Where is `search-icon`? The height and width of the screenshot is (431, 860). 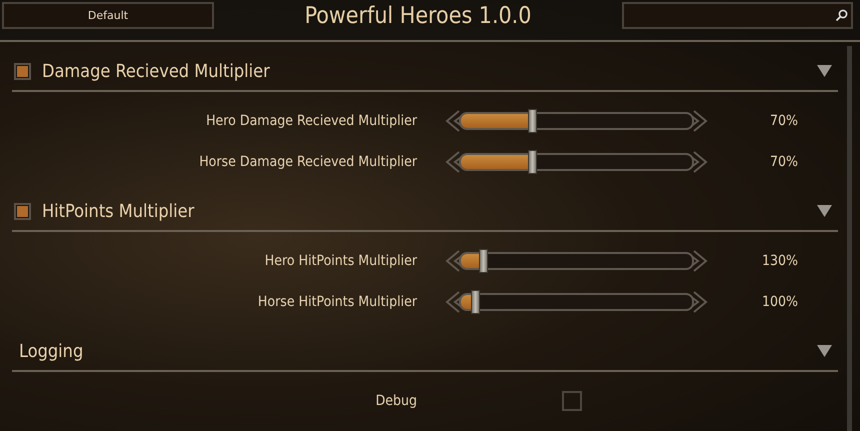
search-icon is located at coordinates (841, 15).